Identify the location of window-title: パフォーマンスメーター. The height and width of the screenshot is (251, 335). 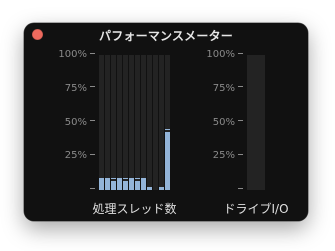
(166, 36).